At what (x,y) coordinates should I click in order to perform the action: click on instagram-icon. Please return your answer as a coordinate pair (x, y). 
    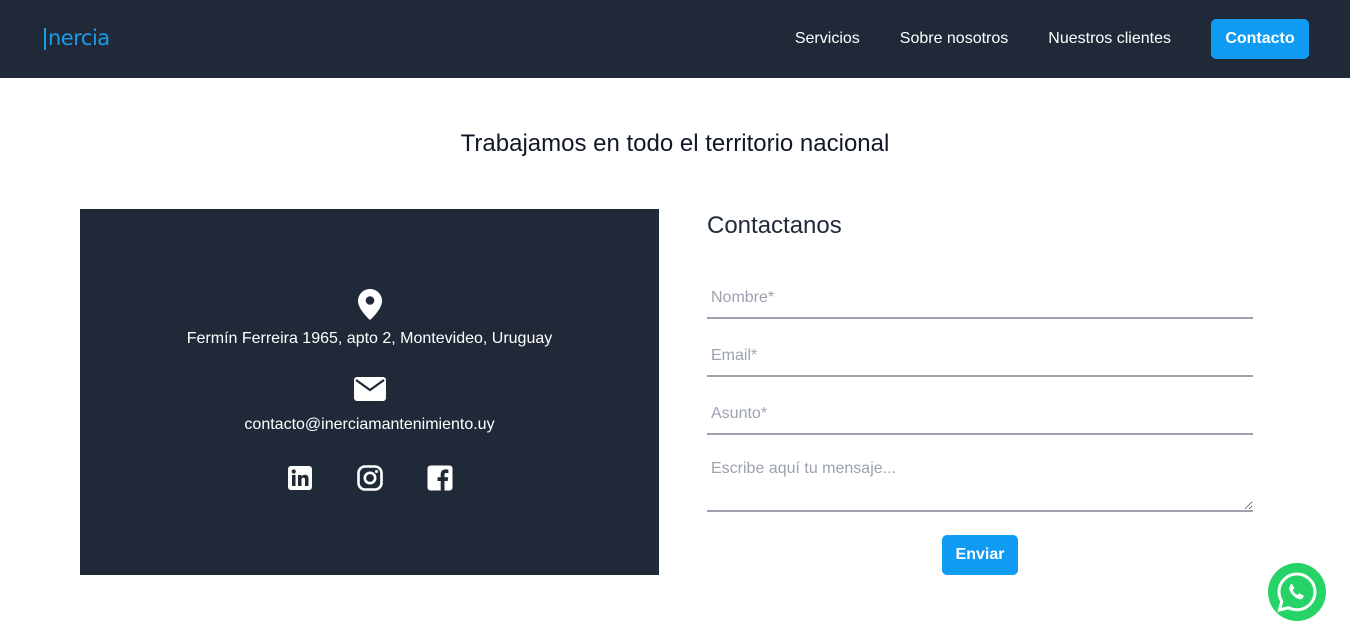
    Looking at the image, I should click on (369, 478).